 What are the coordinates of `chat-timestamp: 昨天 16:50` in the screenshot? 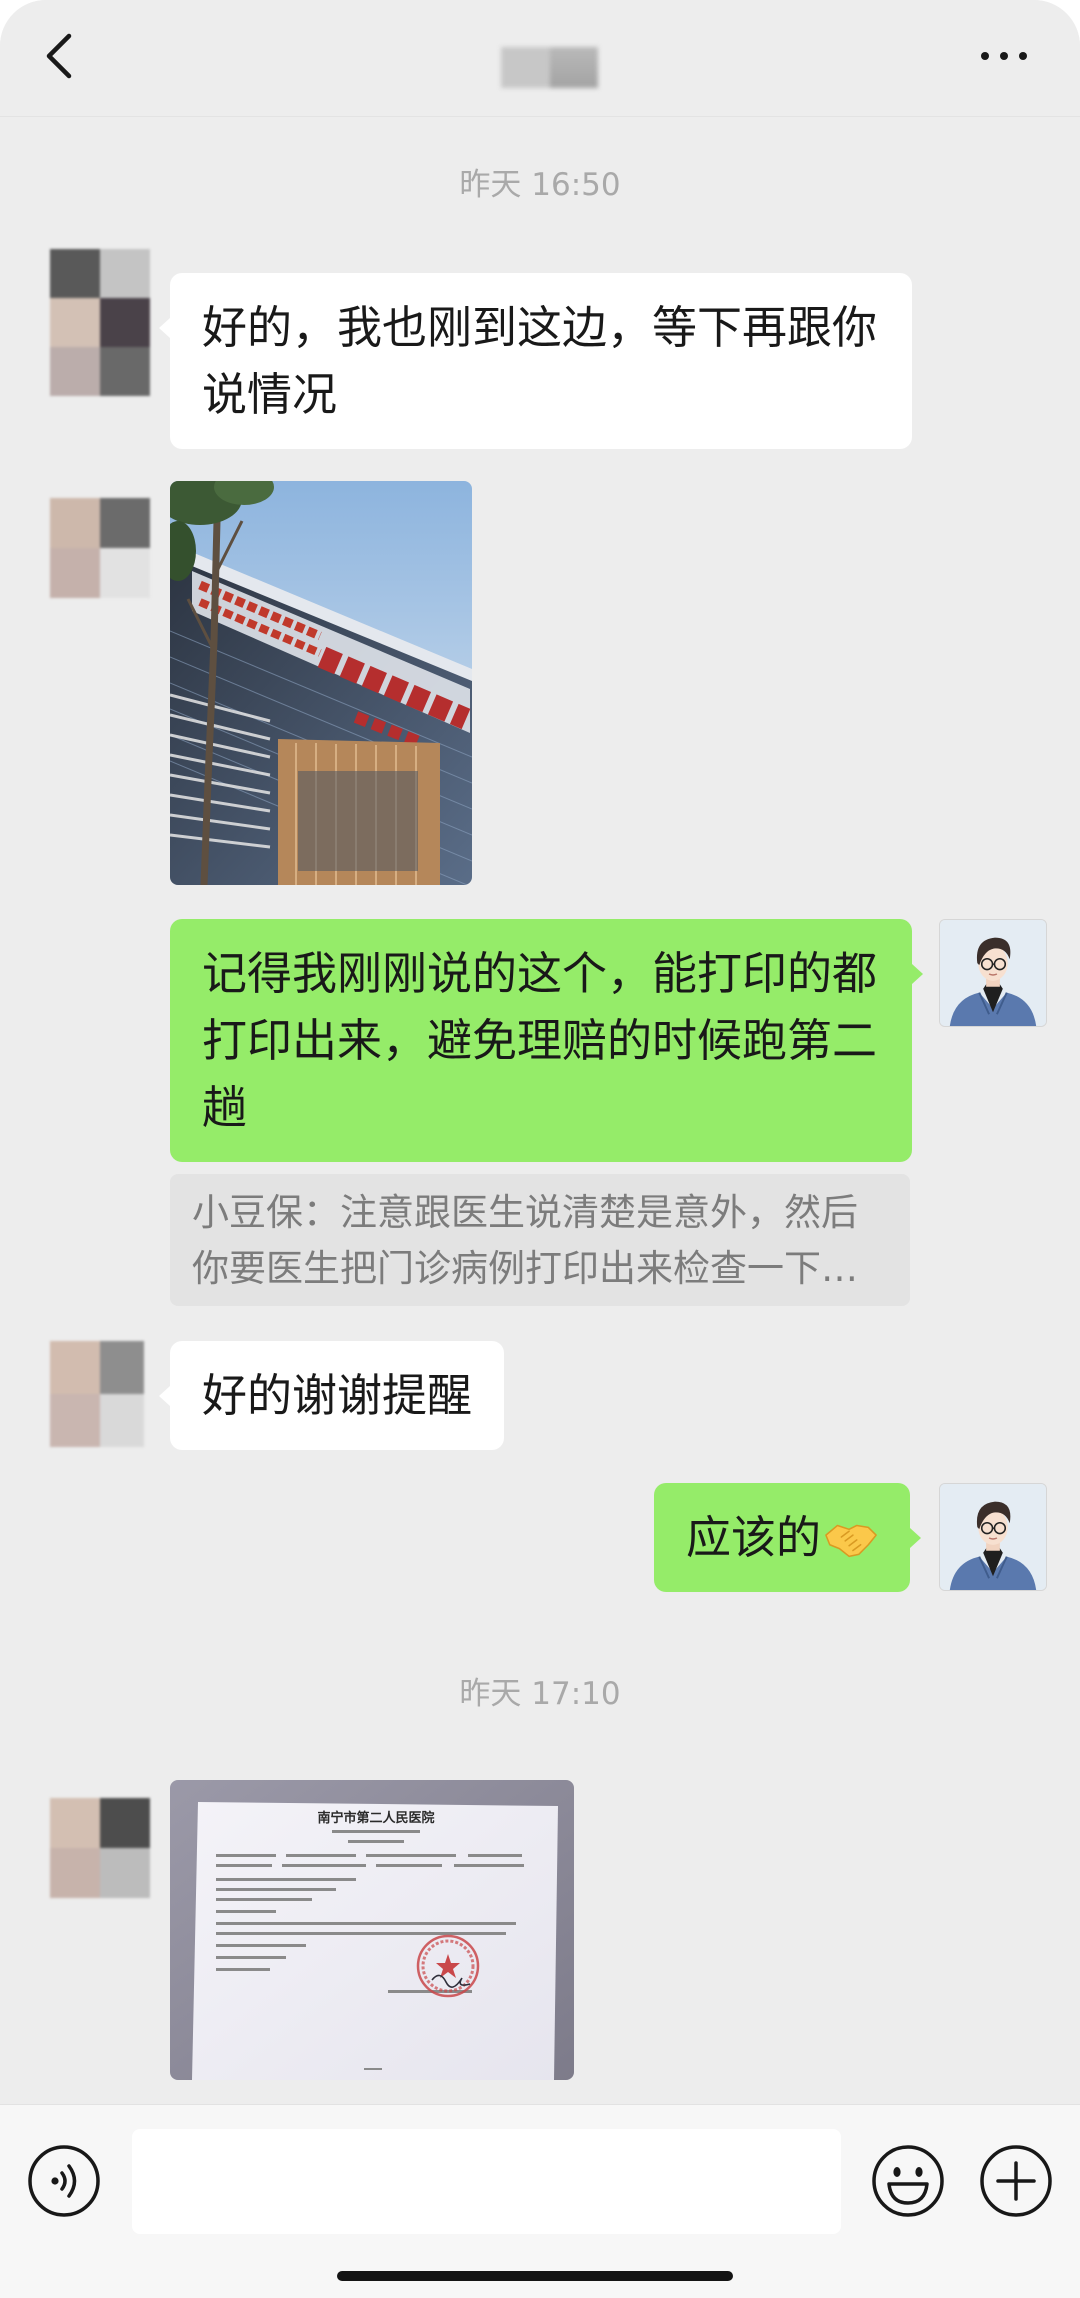 It's located at (540, 185).